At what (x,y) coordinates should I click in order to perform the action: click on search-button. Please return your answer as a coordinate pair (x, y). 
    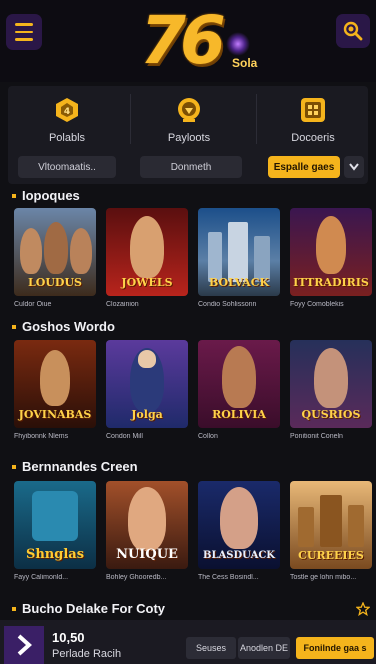
    Looking at the image, I should click on (353, 31).